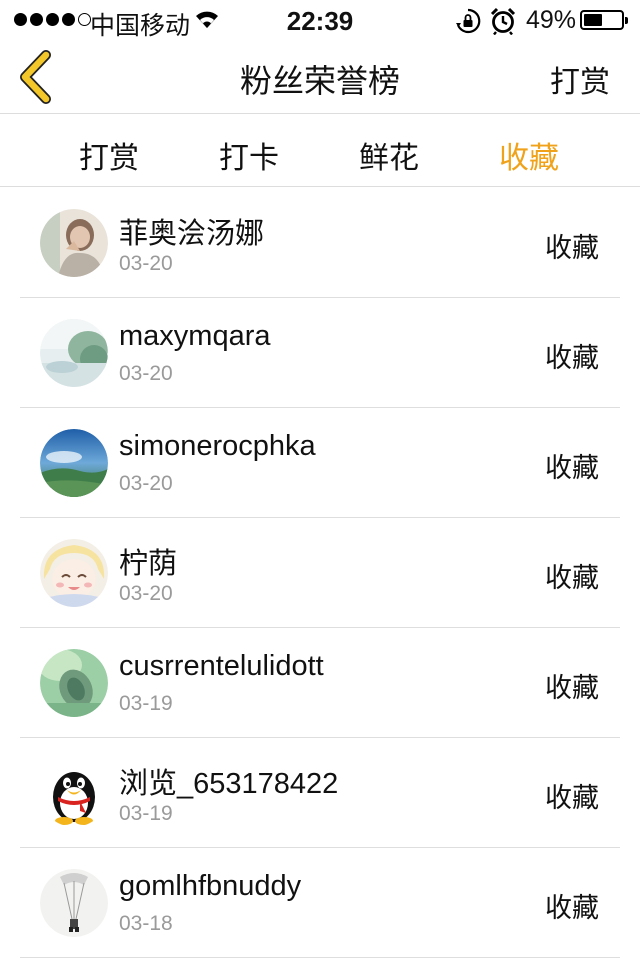 Image resolution: width=640 pixels, height=960 pixels. I want to click on fan-name: simonerocphka, so click(217, 446).